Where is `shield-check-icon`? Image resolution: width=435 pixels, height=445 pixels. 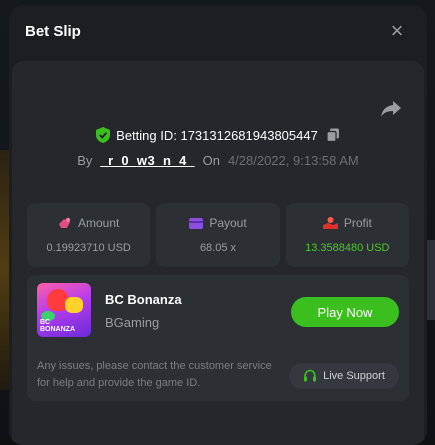 shield-check-icon is located at coordinates (103, 135).